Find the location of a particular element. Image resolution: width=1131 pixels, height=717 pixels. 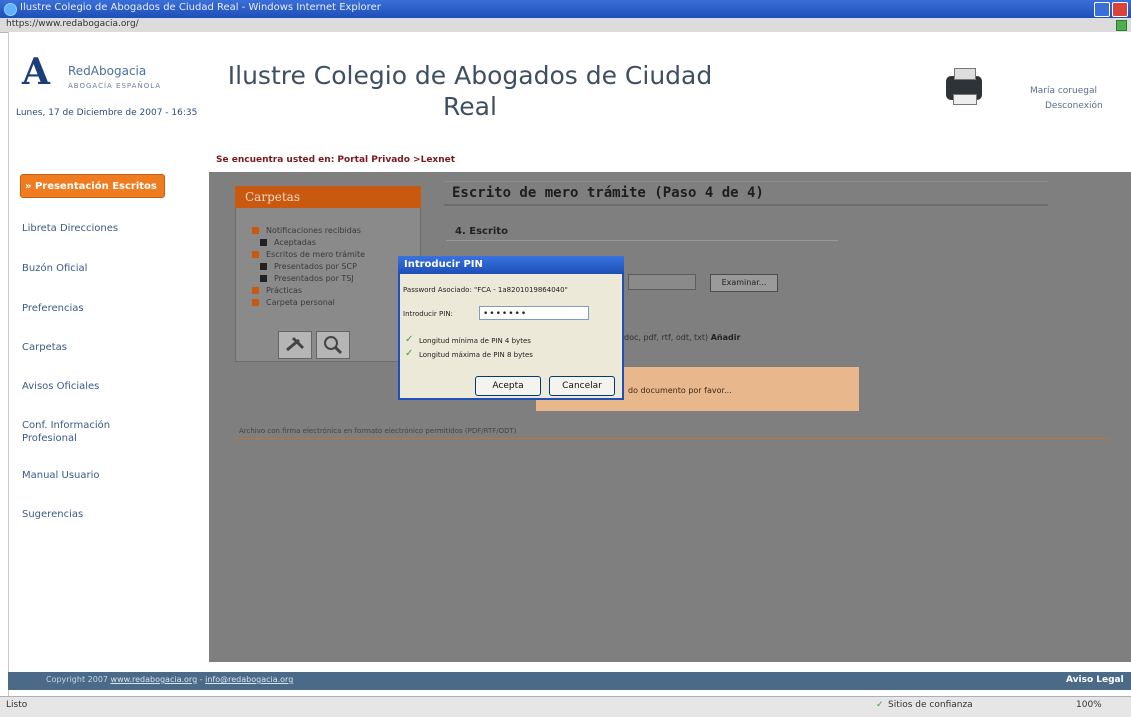

orange-divider is located at coordinates (671, 438).